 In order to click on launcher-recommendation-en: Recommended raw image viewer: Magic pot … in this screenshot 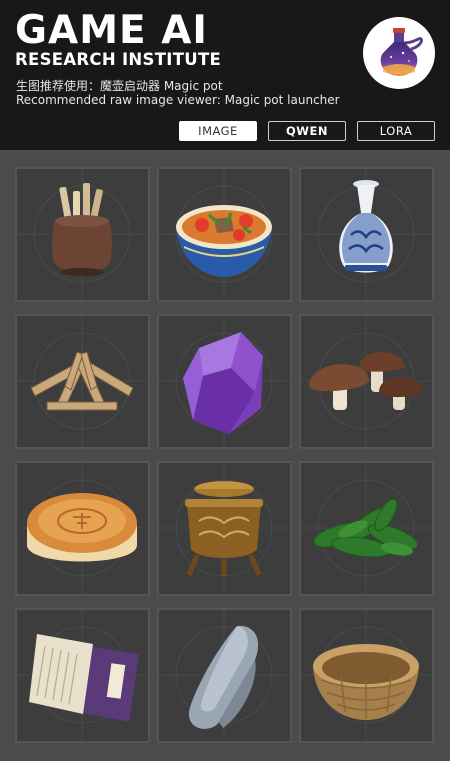, I will do `click(178, 100)`.